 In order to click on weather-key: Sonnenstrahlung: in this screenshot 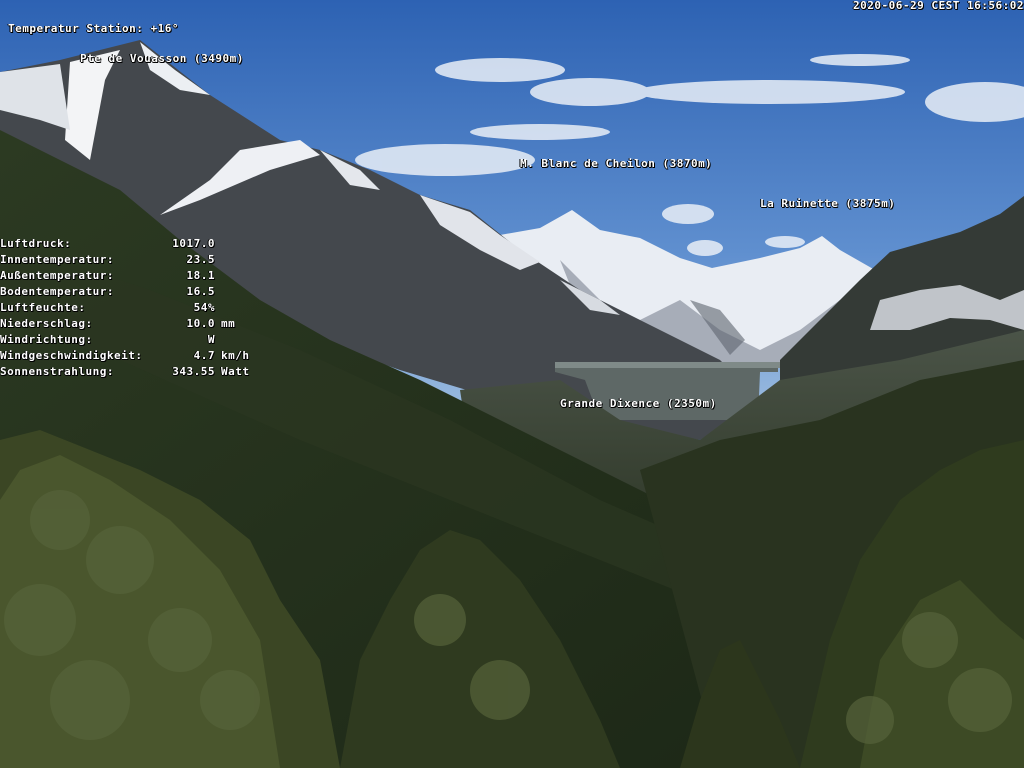, I will do `click(57, 371)`.